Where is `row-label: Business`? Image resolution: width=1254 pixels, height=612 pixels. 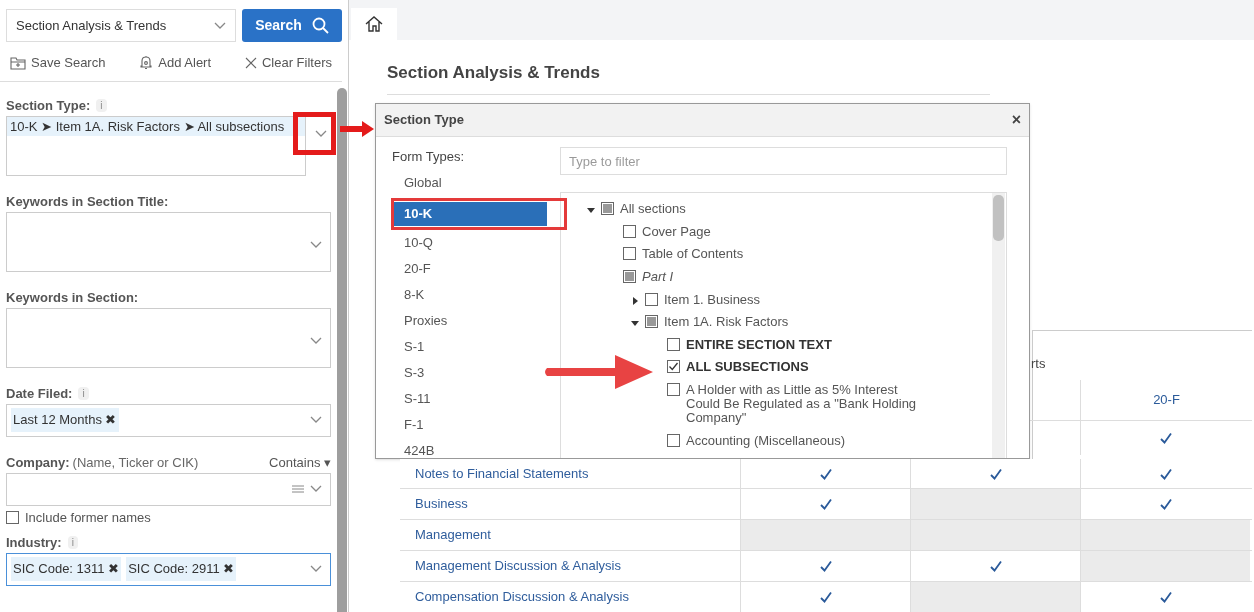 row-label: Business is located at coordinates (570, 504).